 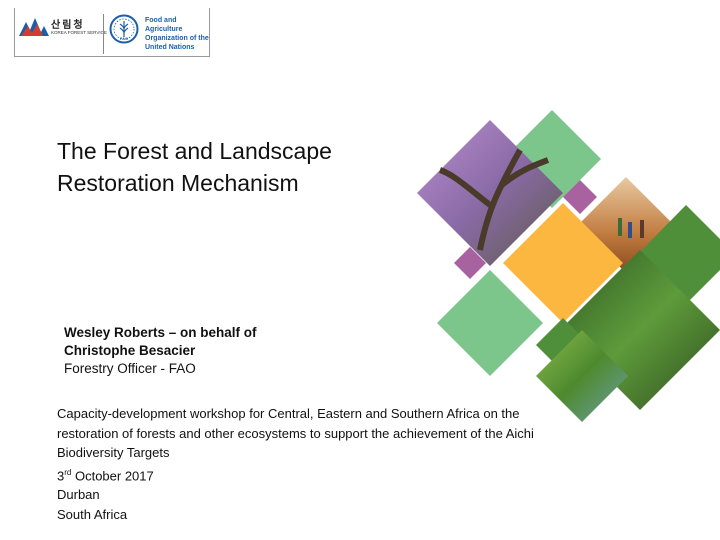 I want to click on kfs-korean-name: 산림청, so click(x=68, y=25).